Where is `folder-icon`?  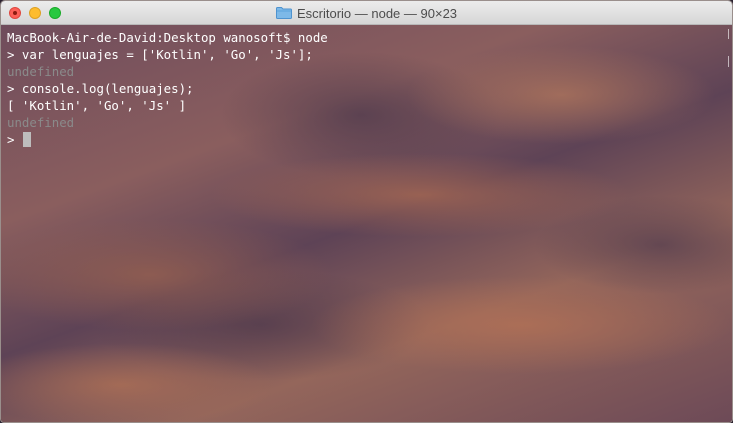 folder-icon is located at coordinates (283, 13).